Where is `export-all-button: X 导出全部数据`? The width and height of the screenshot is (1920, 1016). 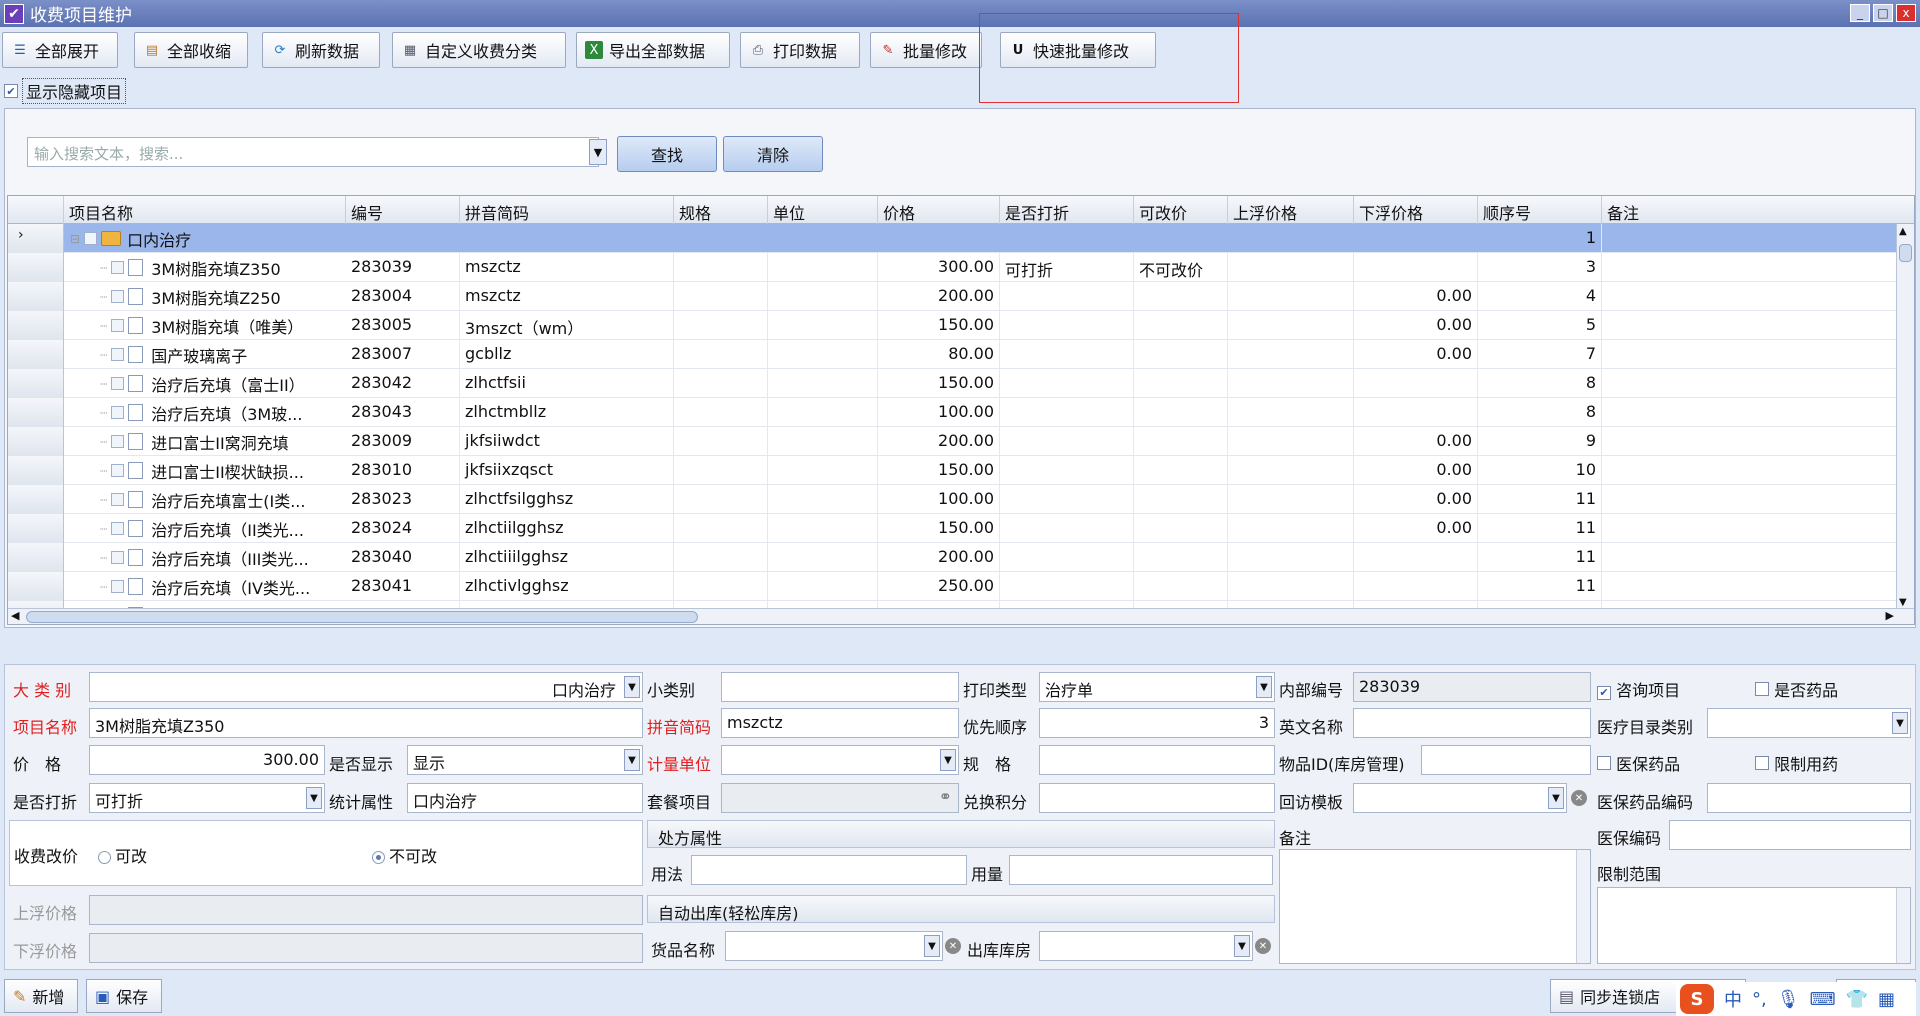
export-all-button: X 导出全部数据 is located at coordinates (653, 50).